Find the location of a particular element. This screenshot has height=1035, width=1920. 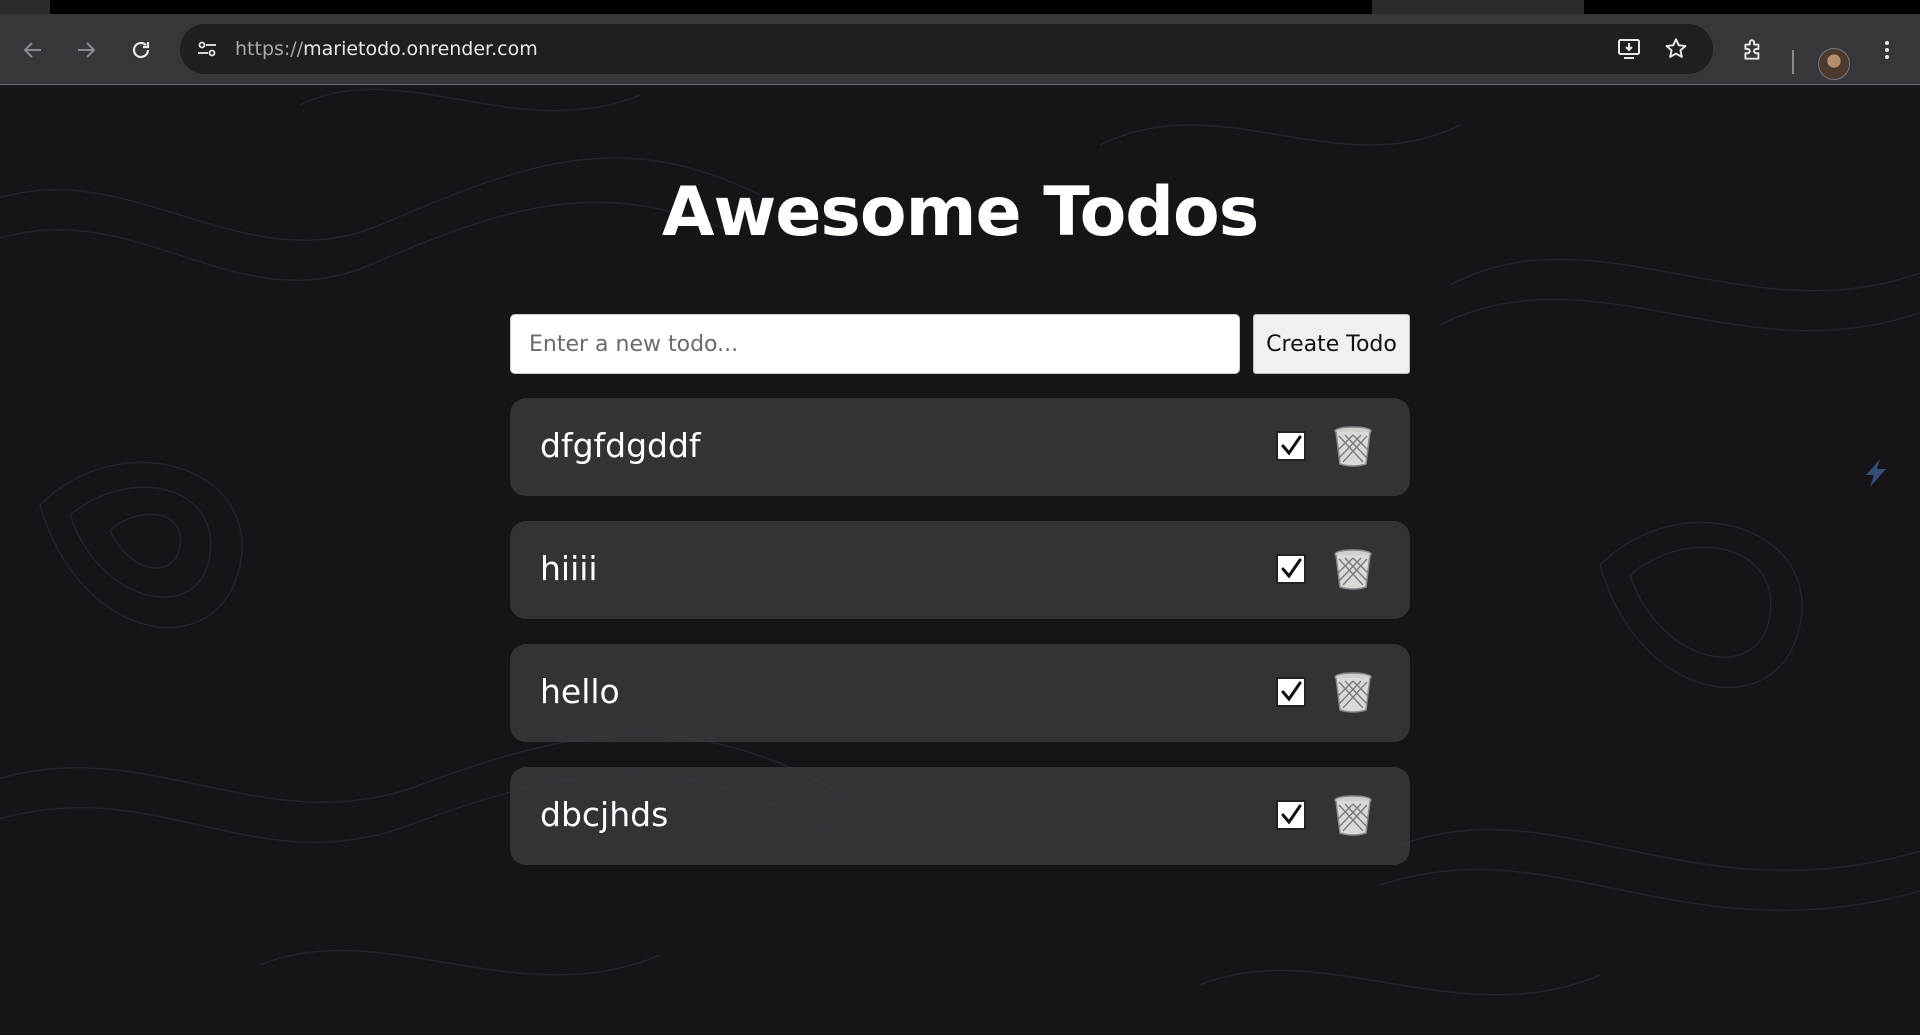

browser-toolbar: https://marietodo.onrender.com is located at coordinates (960, 49).